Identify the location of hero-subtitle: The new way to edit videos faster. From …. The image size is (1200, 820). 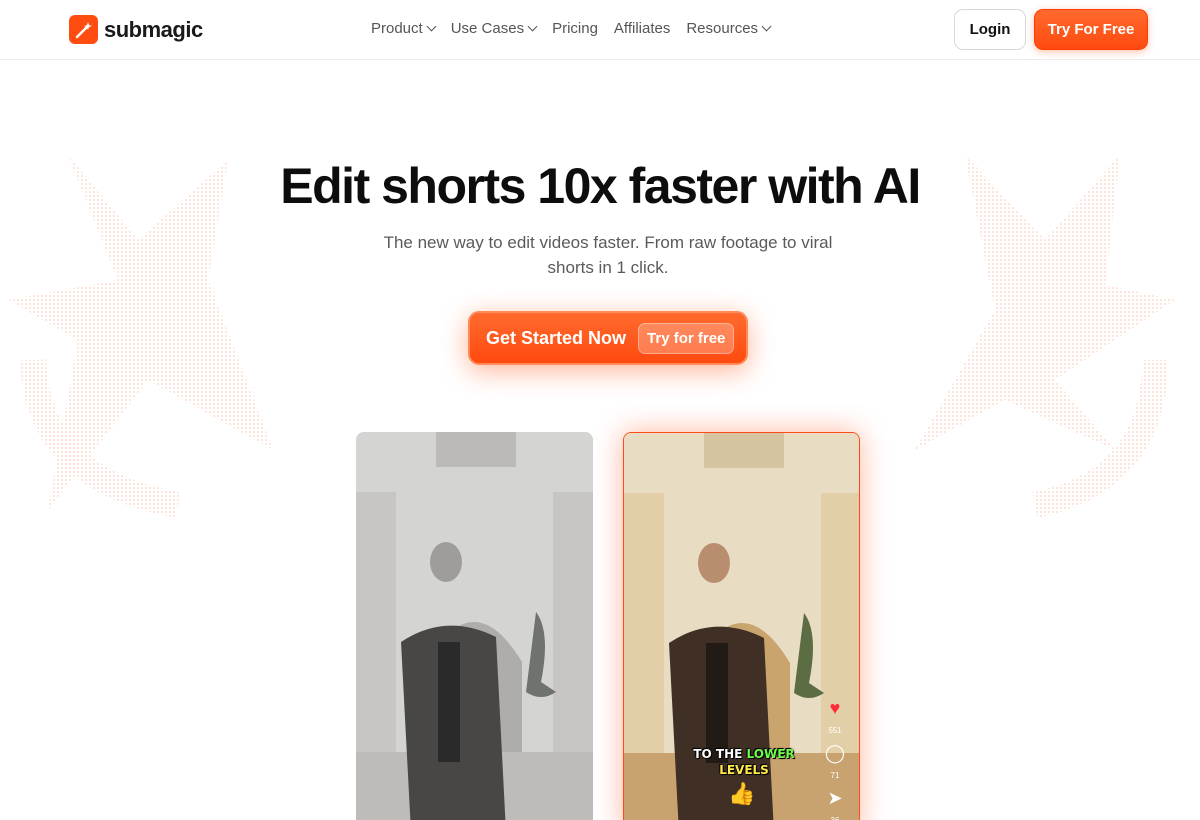
(608, 255).